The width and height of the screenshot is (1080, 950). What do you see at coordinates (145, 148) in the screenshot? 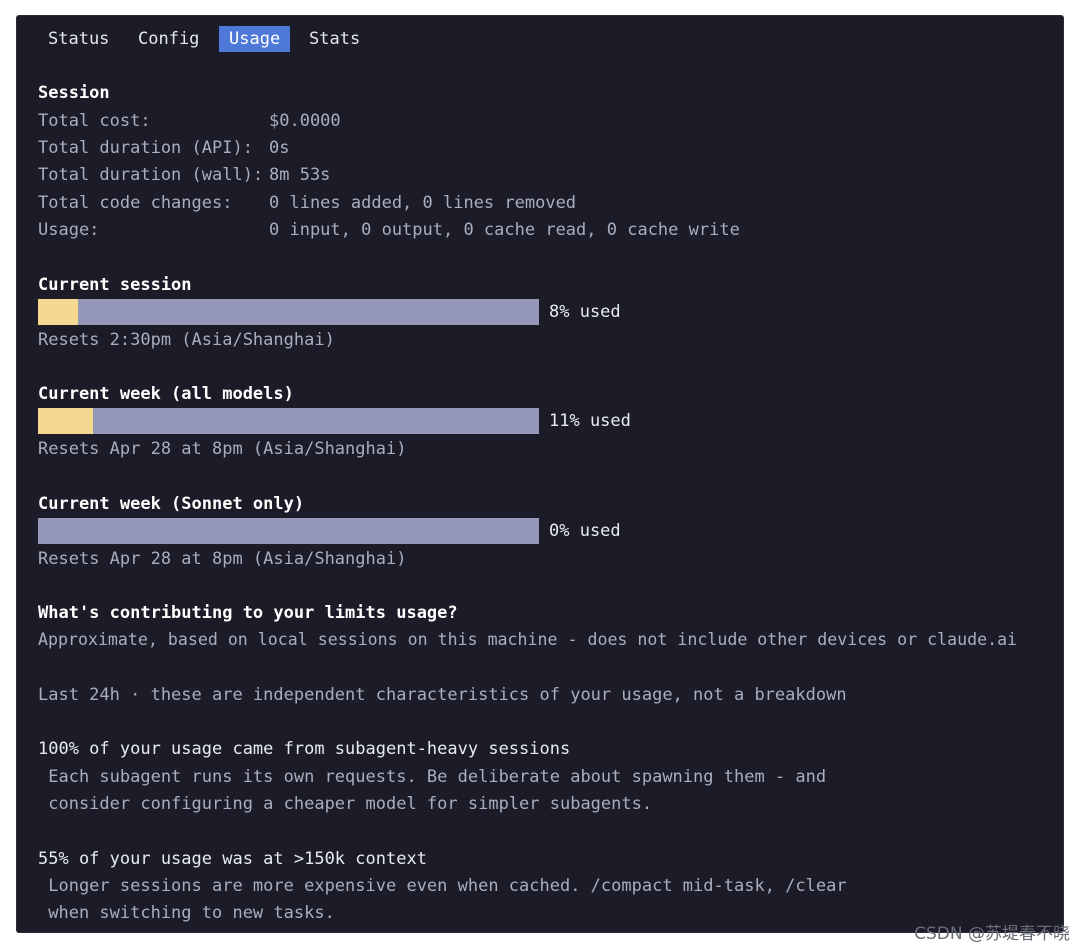
I see `duration-api-label: Total duration (API):` at bounding box center [145, 148].